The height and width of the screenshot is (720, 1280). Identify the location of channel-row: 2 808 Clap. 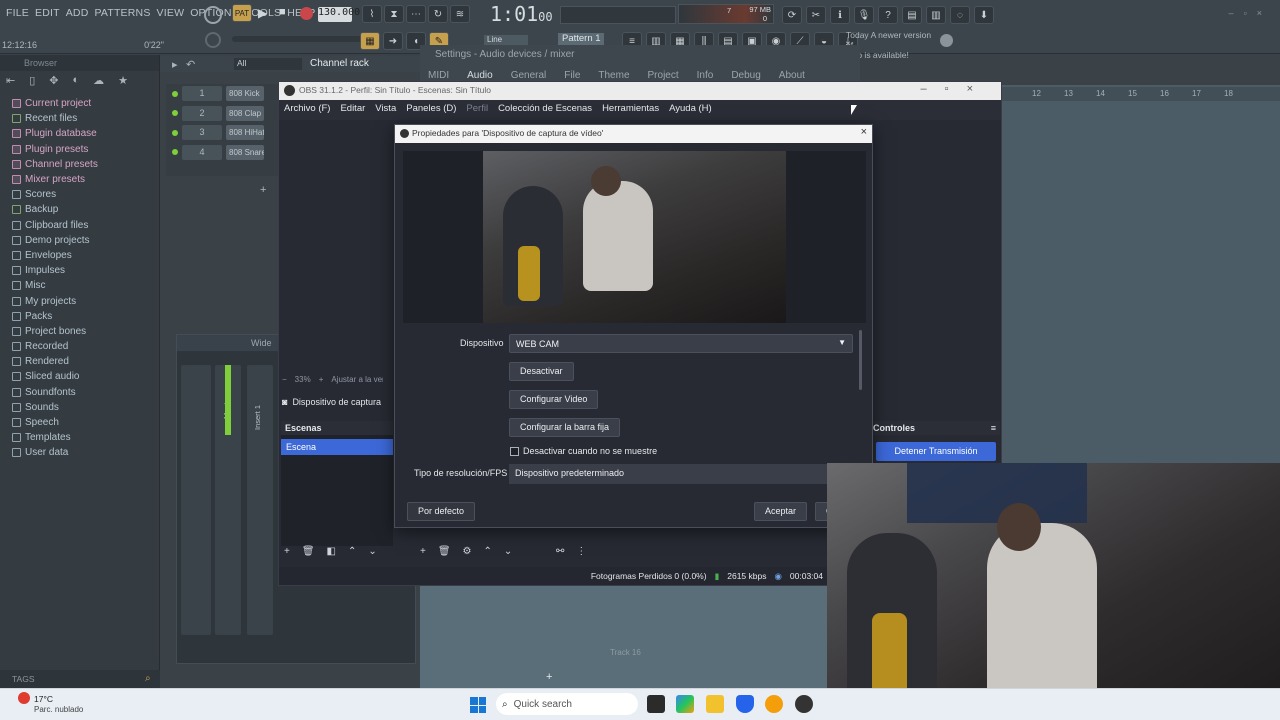
(223, 114).